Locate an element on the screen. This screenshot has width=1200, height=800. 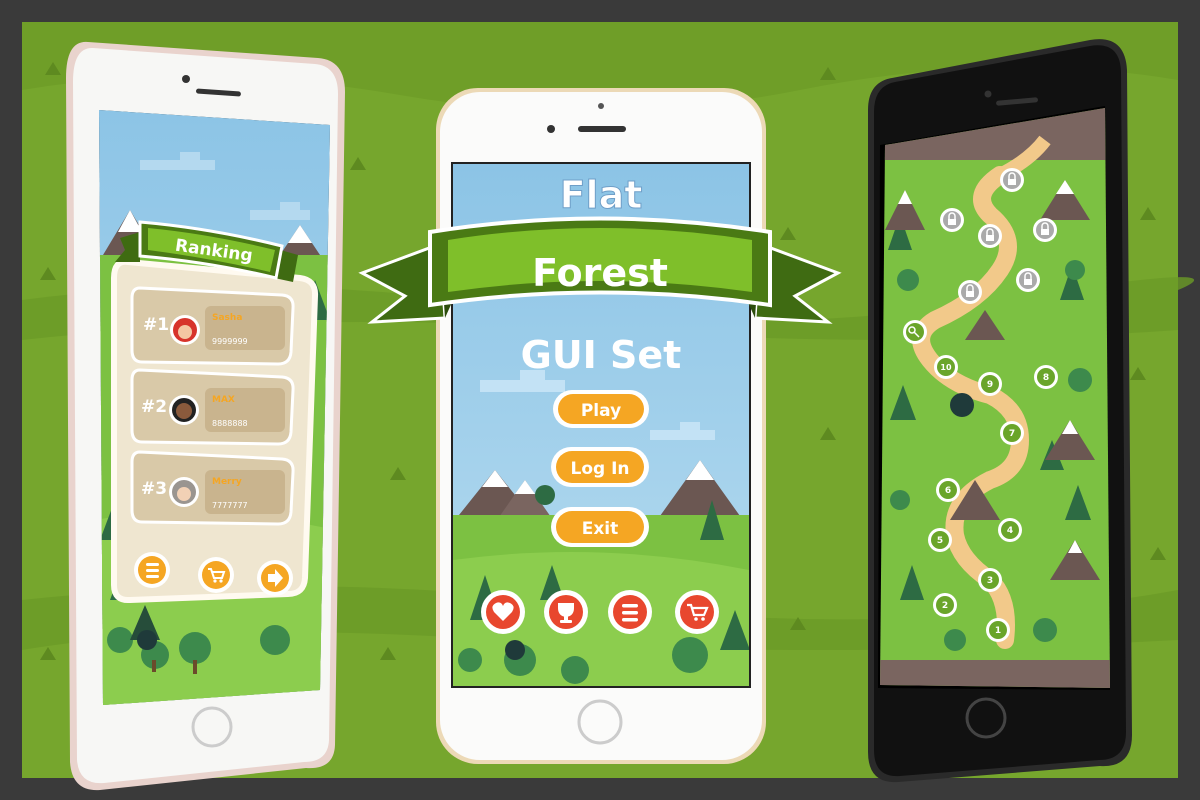
player-score: 9999999 is located at coordinates (230, 341).